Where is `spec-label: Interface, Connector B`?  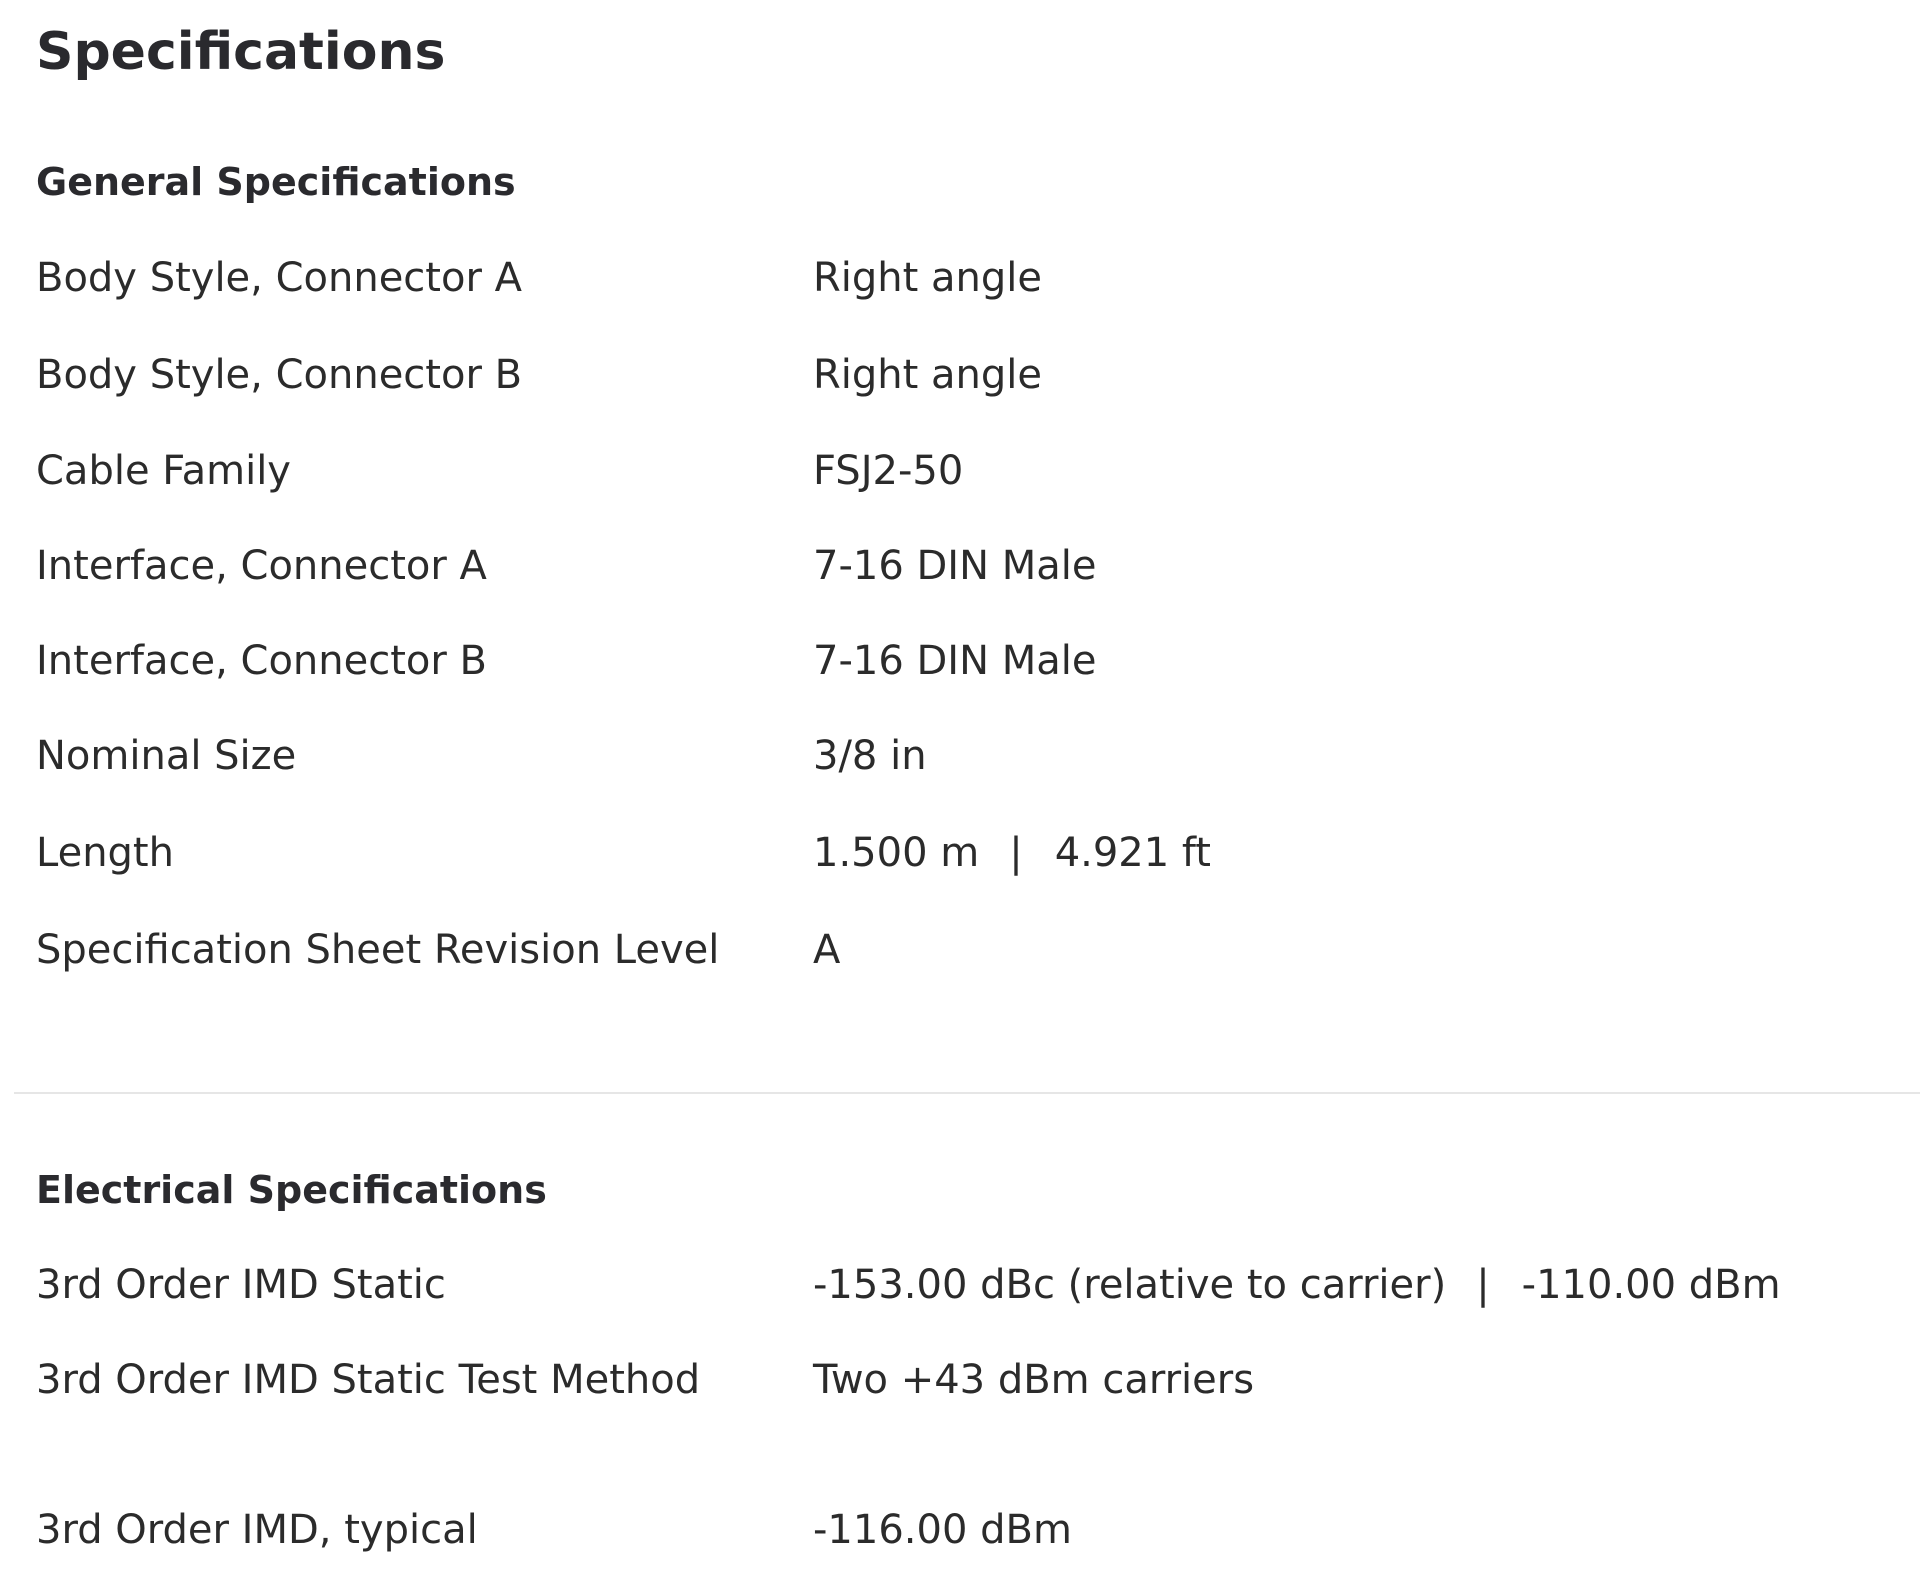
spec-label: Interface, Connector B is located at coordinates (261, 661).